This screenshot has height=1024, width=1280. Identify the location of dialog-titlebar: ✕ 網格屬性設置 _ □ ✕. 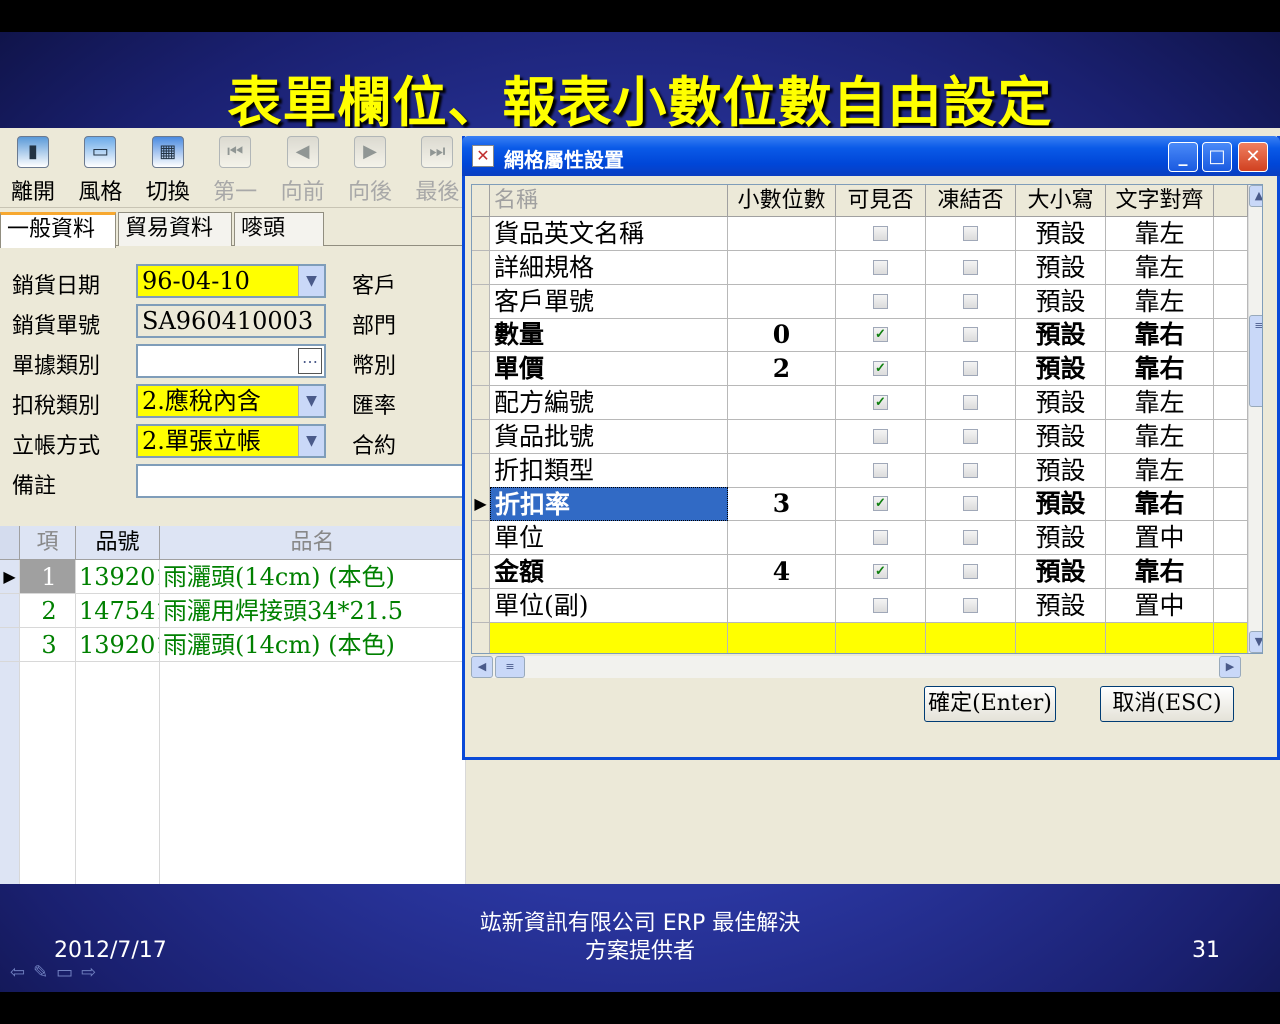
(871, 156).